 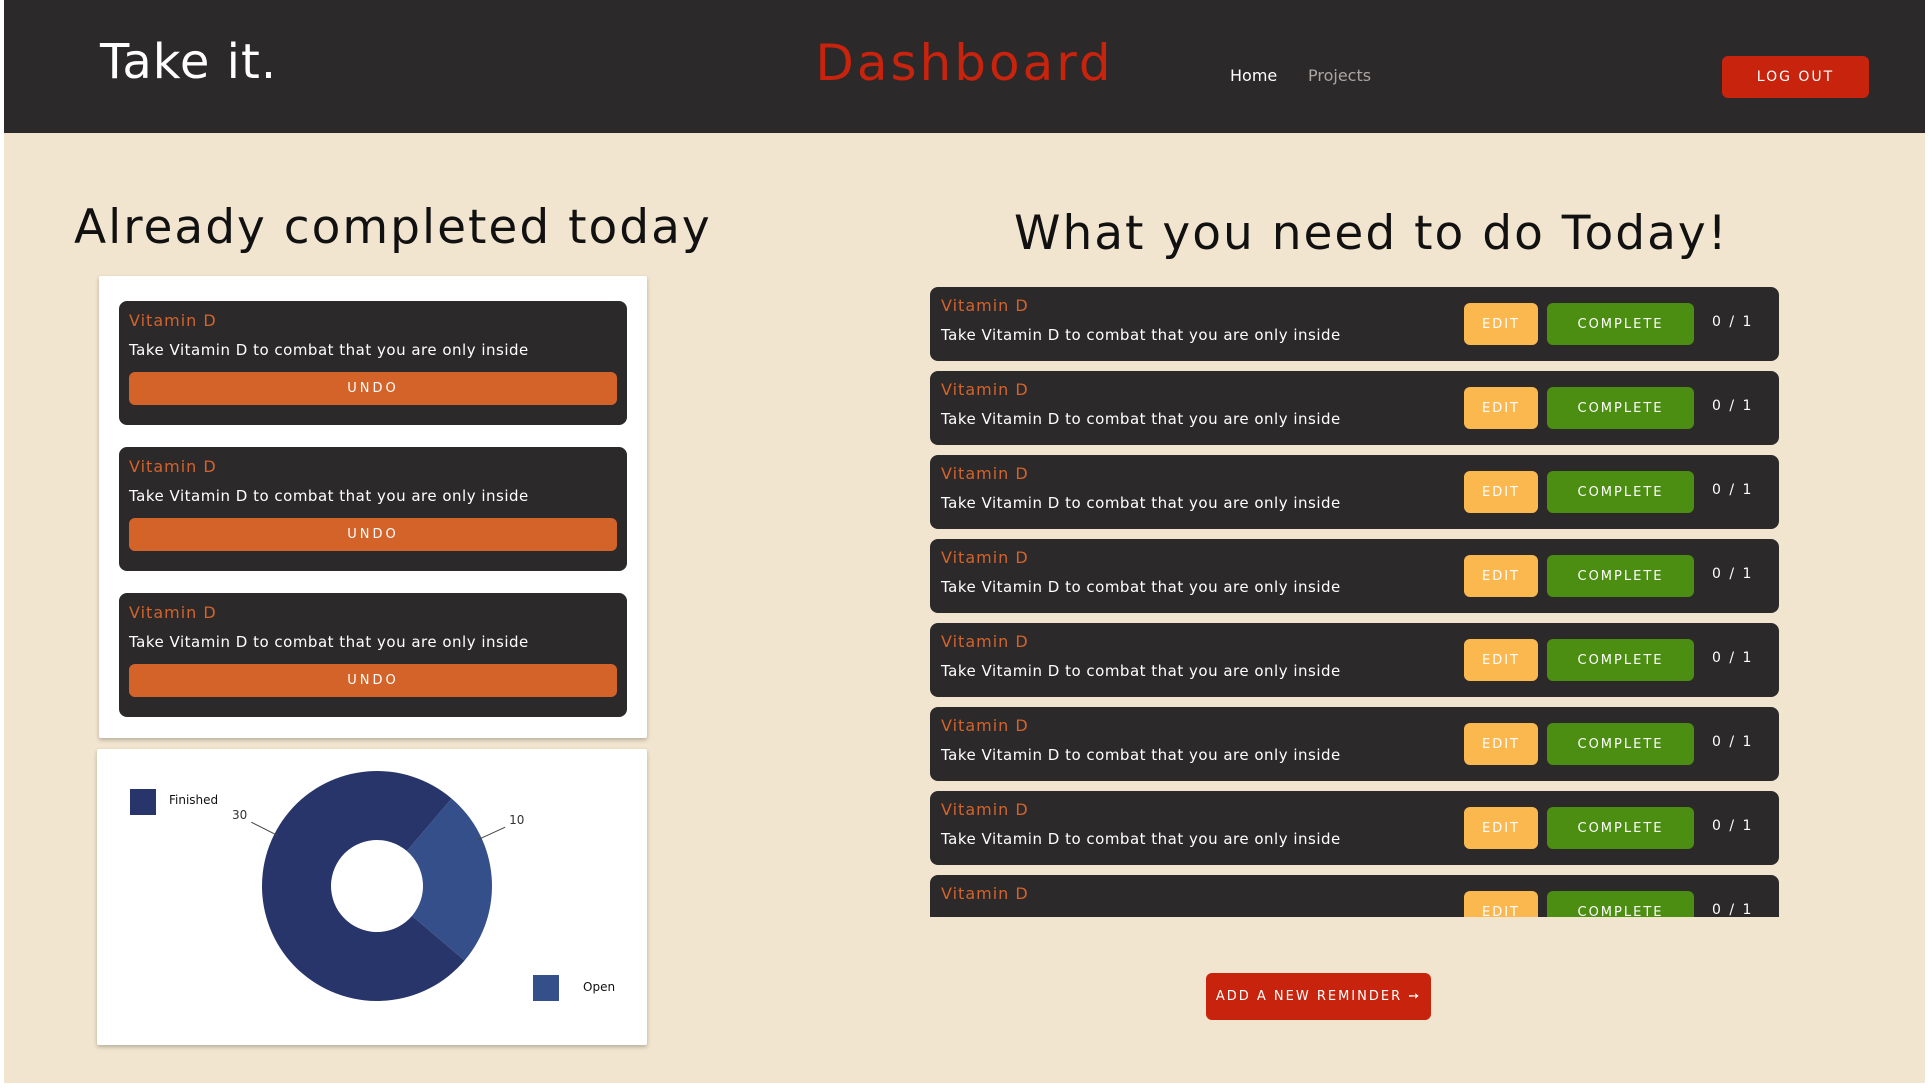 I want to click on progress-chart-panel: 10 30 Finished Open, so click(x=372, y=897).